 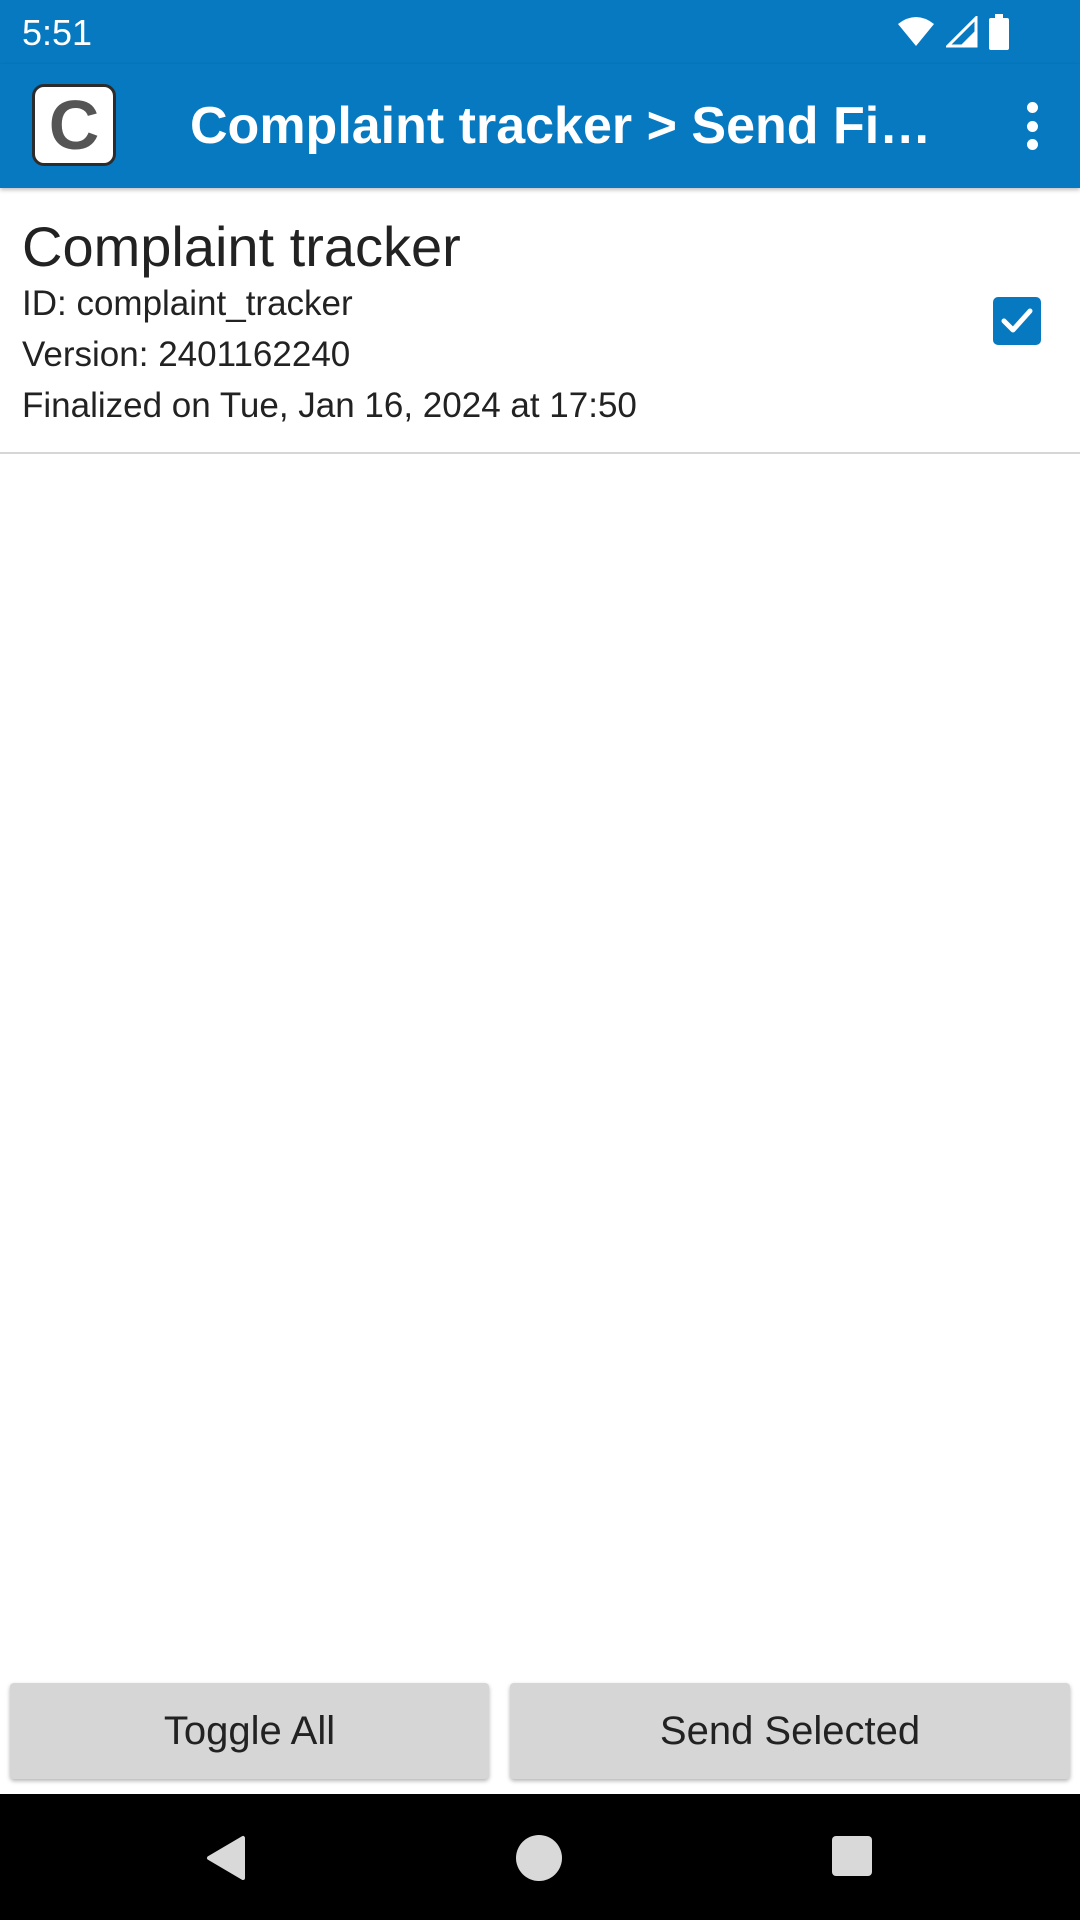 What do you see at coordinates (241, 246) in the screenshot?
I see `form-title: Complaint tracker` at bounding box center [241, 246].